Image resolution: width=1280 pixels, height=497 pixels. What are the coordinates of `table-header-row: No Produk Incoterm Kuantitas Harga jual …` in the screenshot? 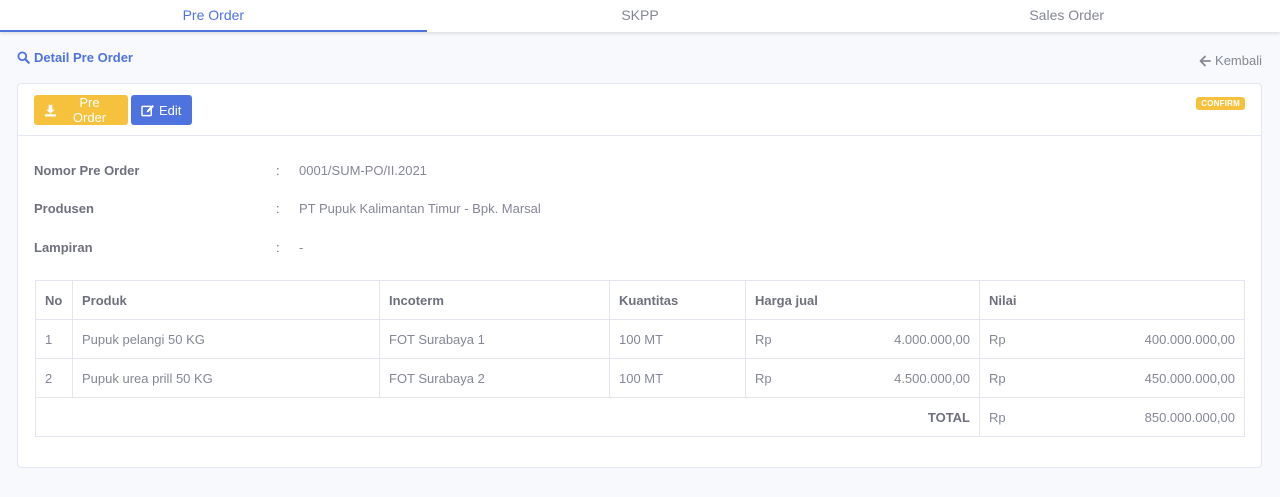 It's located at (640, 300).